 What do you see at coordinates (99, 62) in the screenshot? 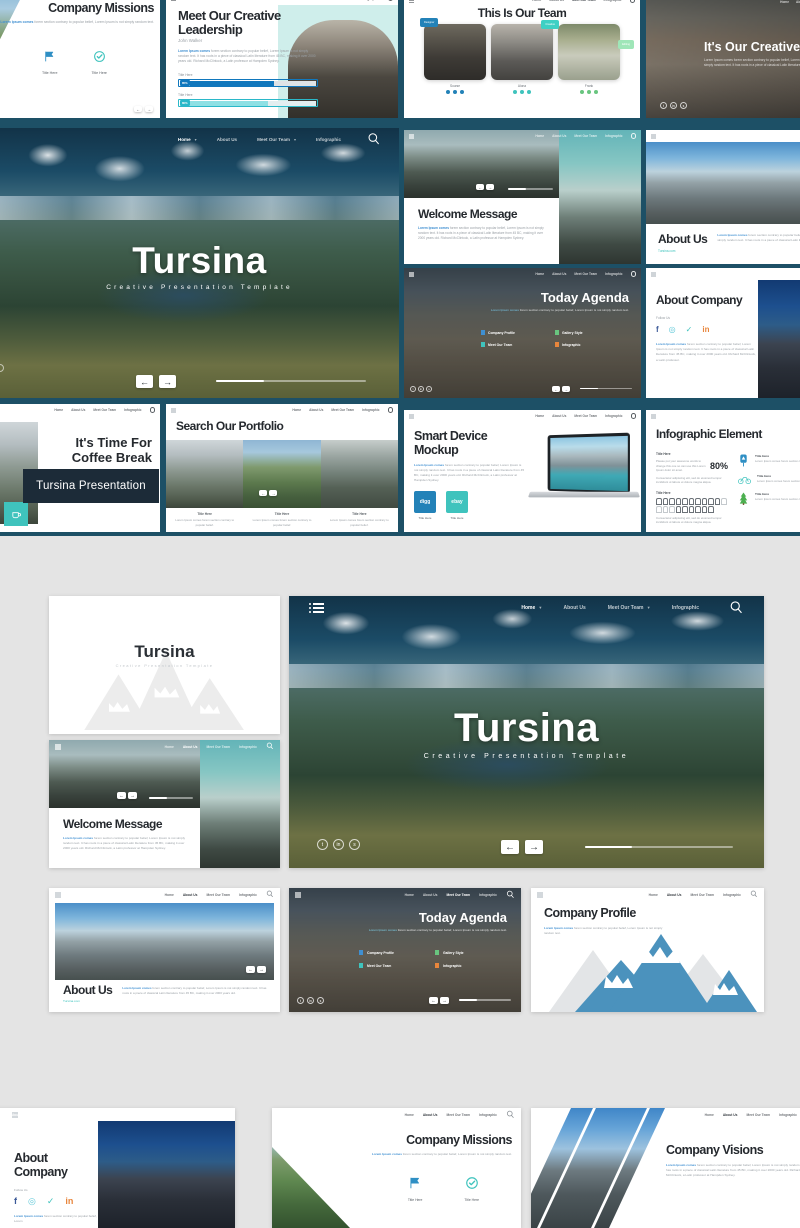
I see `mission-item-1: Title Here` at bounding box center [99, 62].